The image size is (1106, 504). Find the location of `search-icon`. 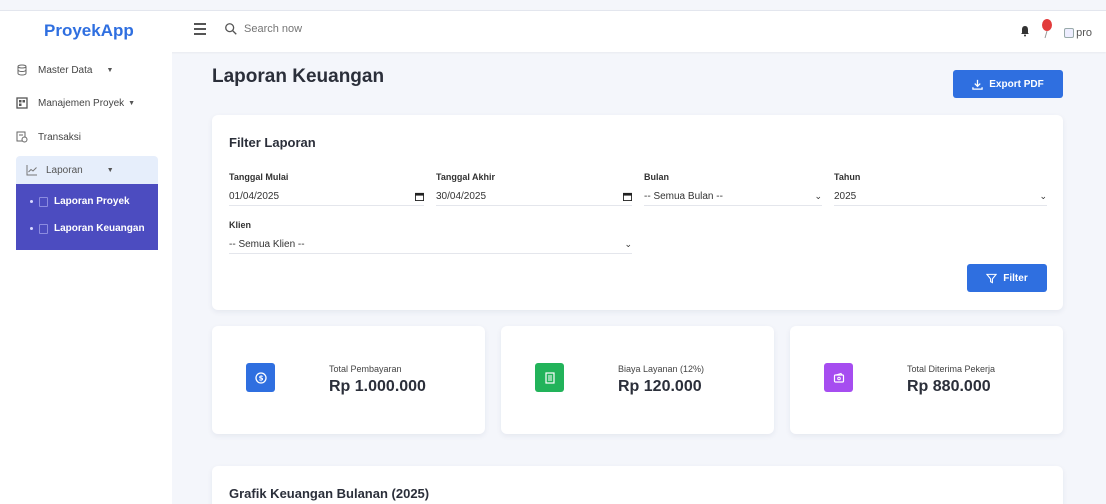

search-icon is located at coordinates (231, 29).